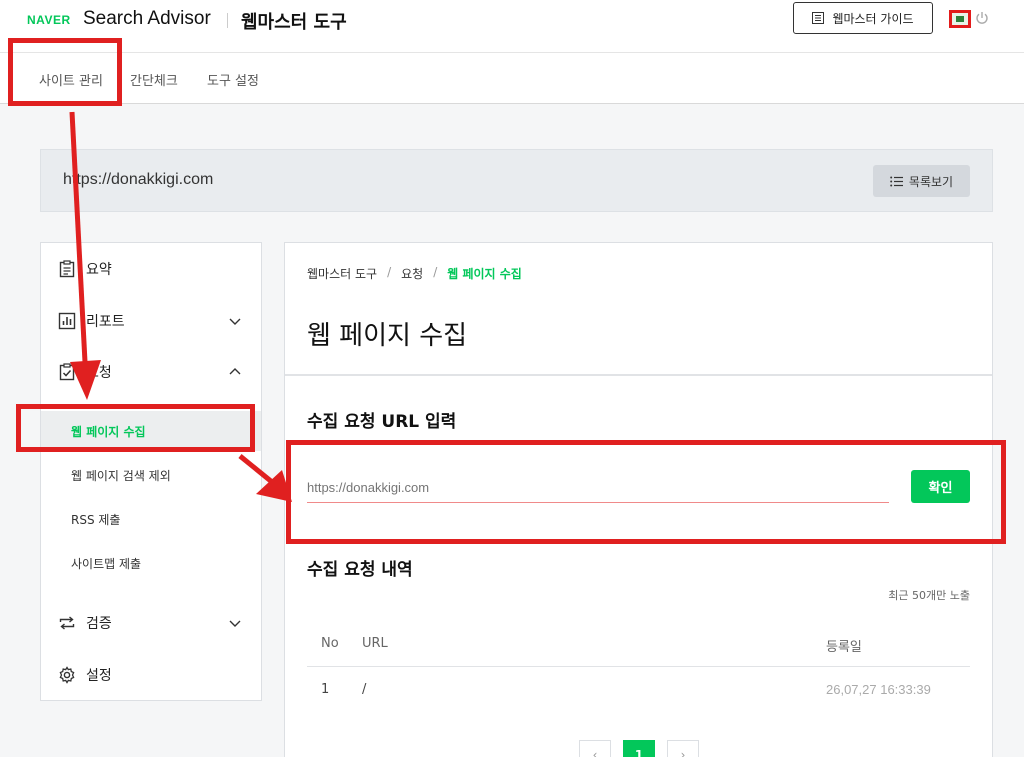  Describe the element at coordinates (638, 375) in the screenshot. I see `section-divider` at that location.